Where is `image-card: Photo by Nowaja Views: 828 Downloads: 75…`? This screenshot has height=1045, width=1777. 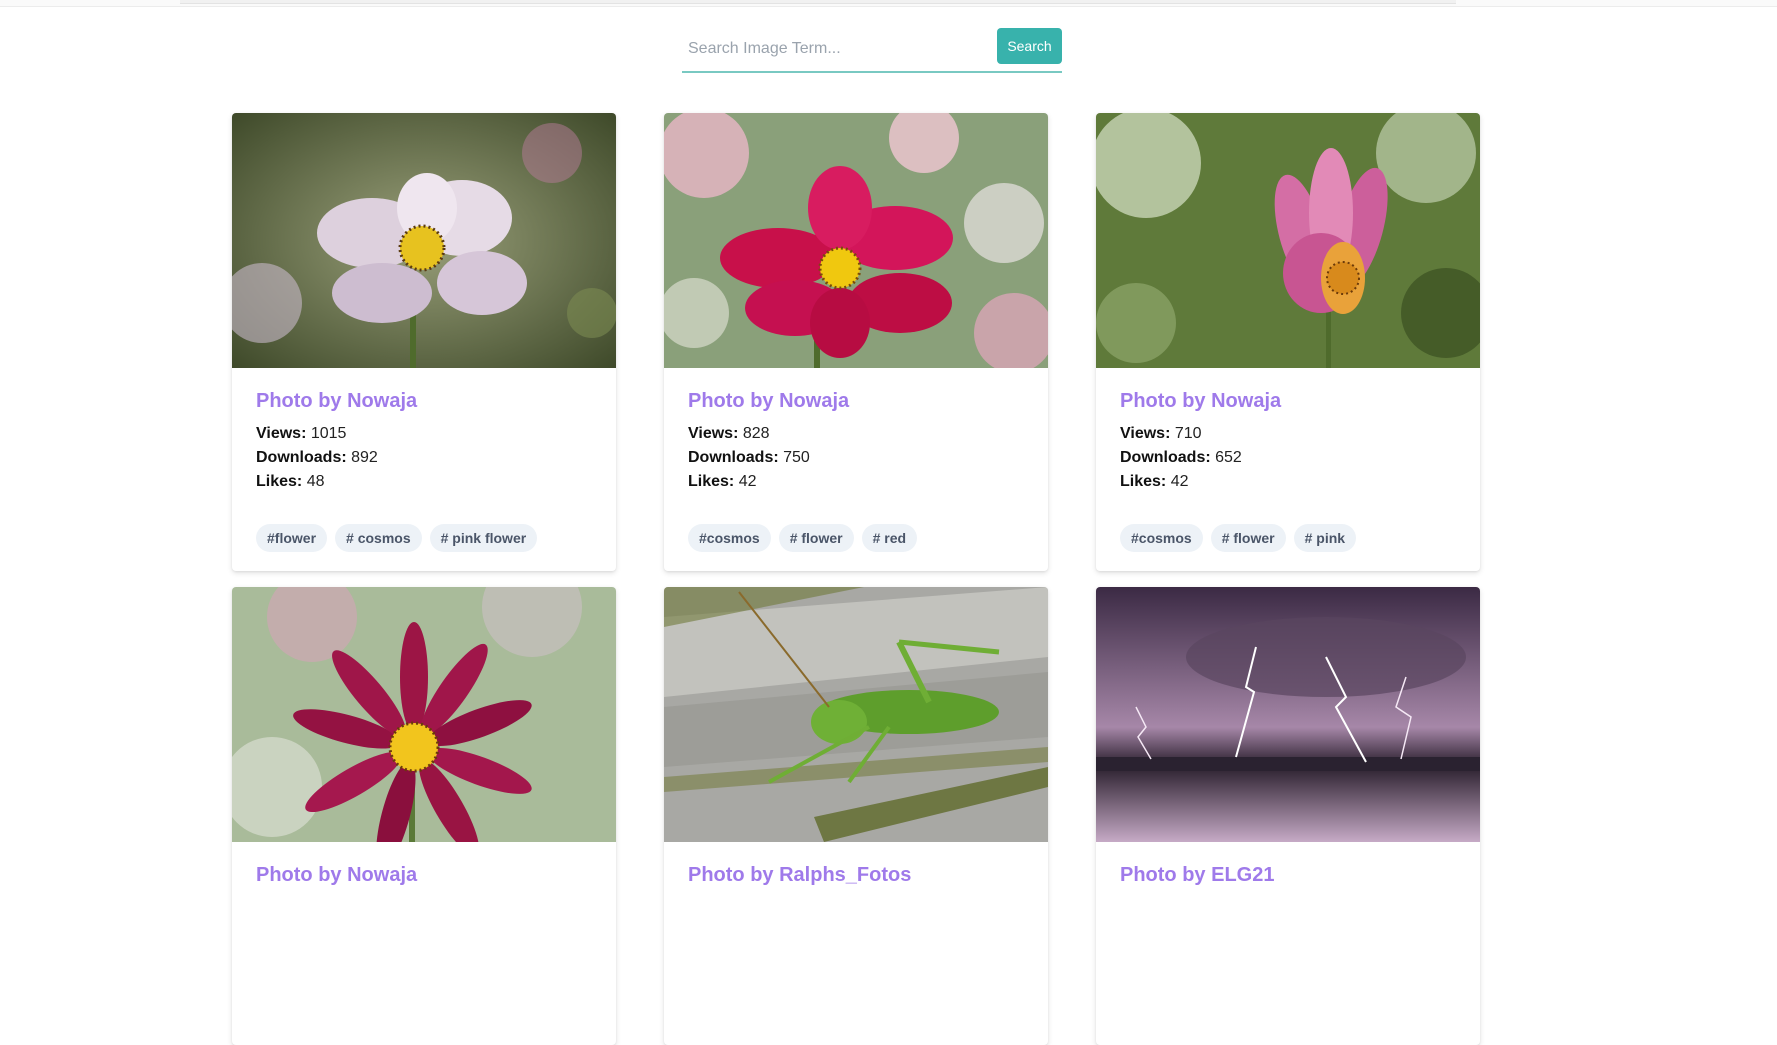 image-card: Photo by Nowaja Views: 828 Downloads: 75… is located at coordinates (856, 342).